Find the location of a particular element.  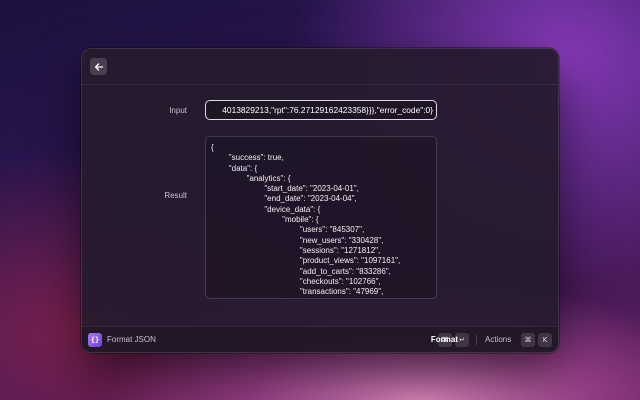

top-bar is located at coordinates (320, 67).